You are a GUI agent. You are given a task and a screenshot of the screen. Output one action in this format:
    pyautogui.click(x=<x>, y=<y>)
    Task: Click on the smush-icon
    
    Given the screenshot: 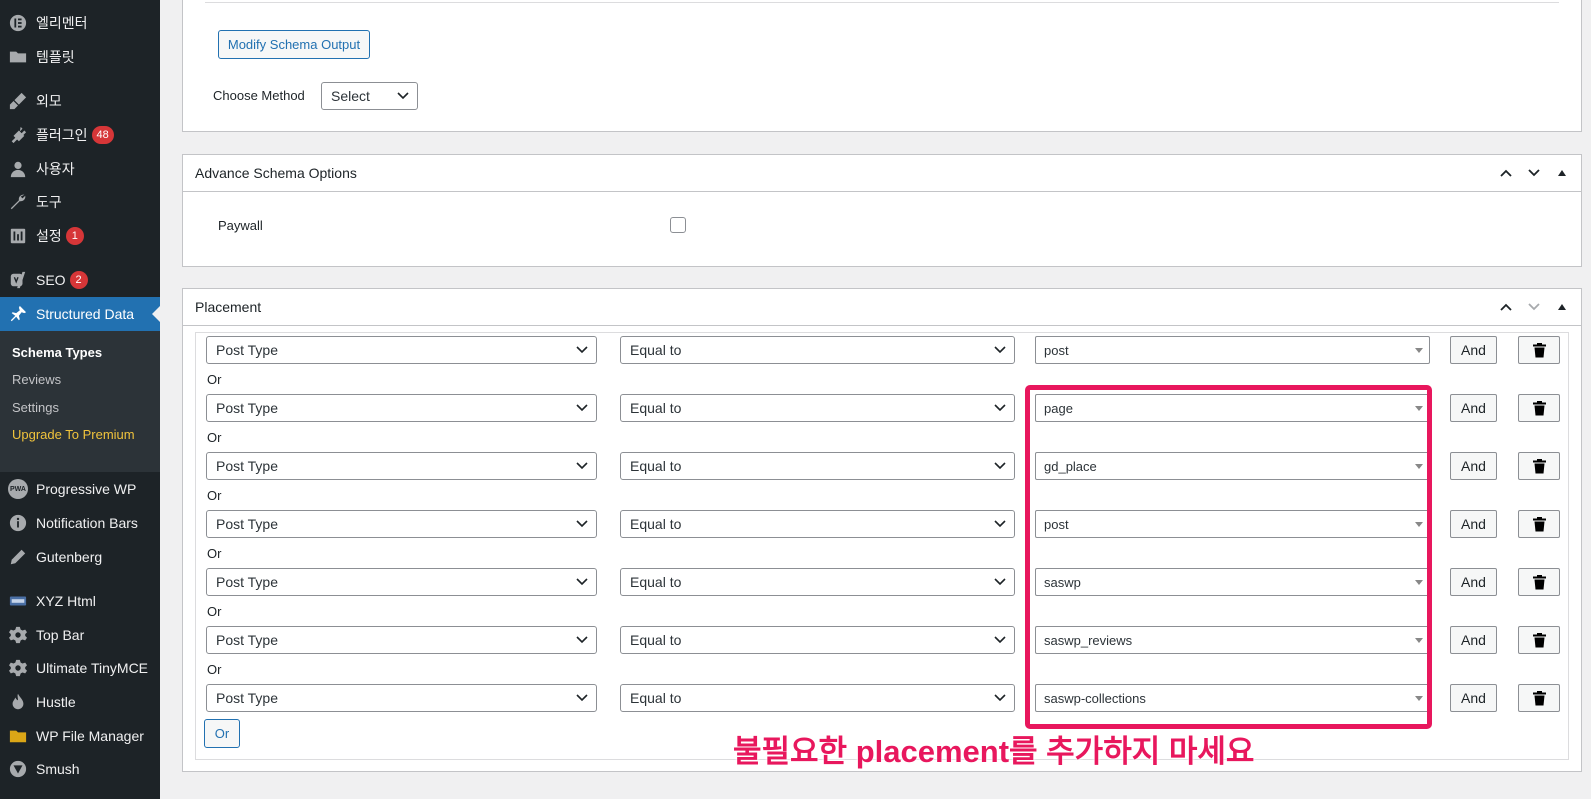 What is the action you would take?
    pyautogui.click(x=18, y=769)
    